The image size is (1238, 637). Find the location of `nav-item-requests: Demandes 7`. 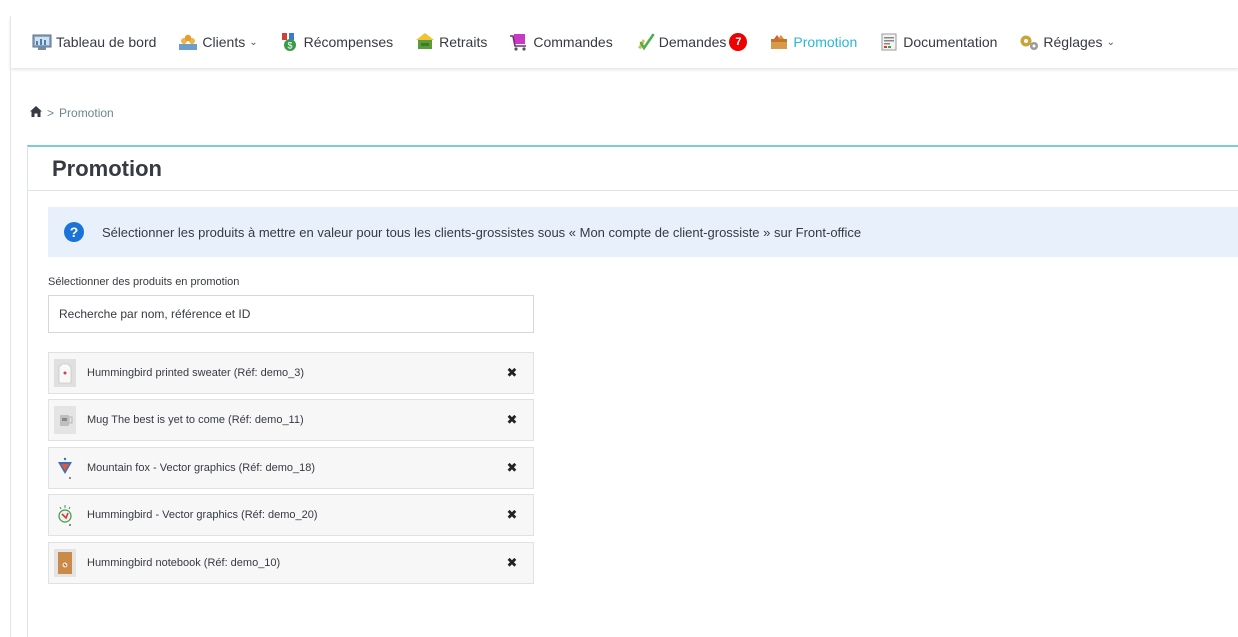

nav-item-requests: Demandes 7 is located at coordinates (691, 42).